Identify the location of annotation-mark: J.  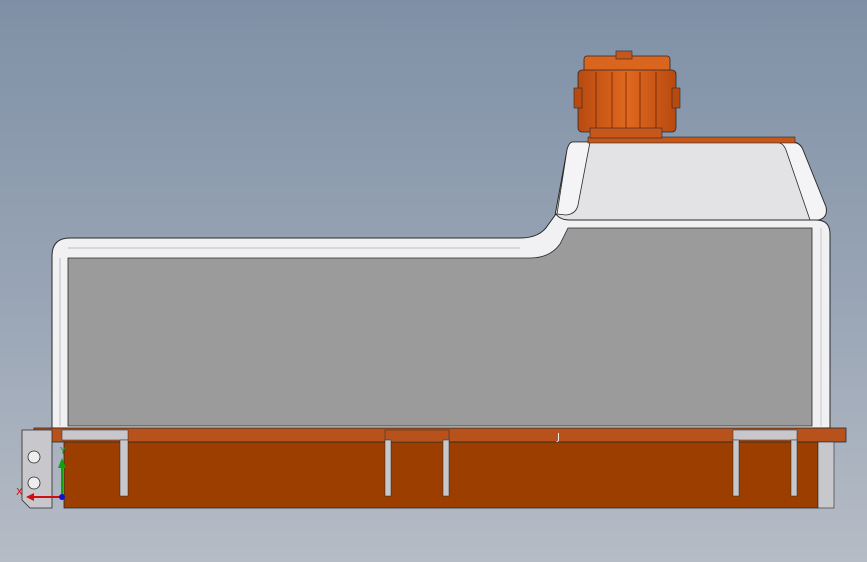
(558, 437).